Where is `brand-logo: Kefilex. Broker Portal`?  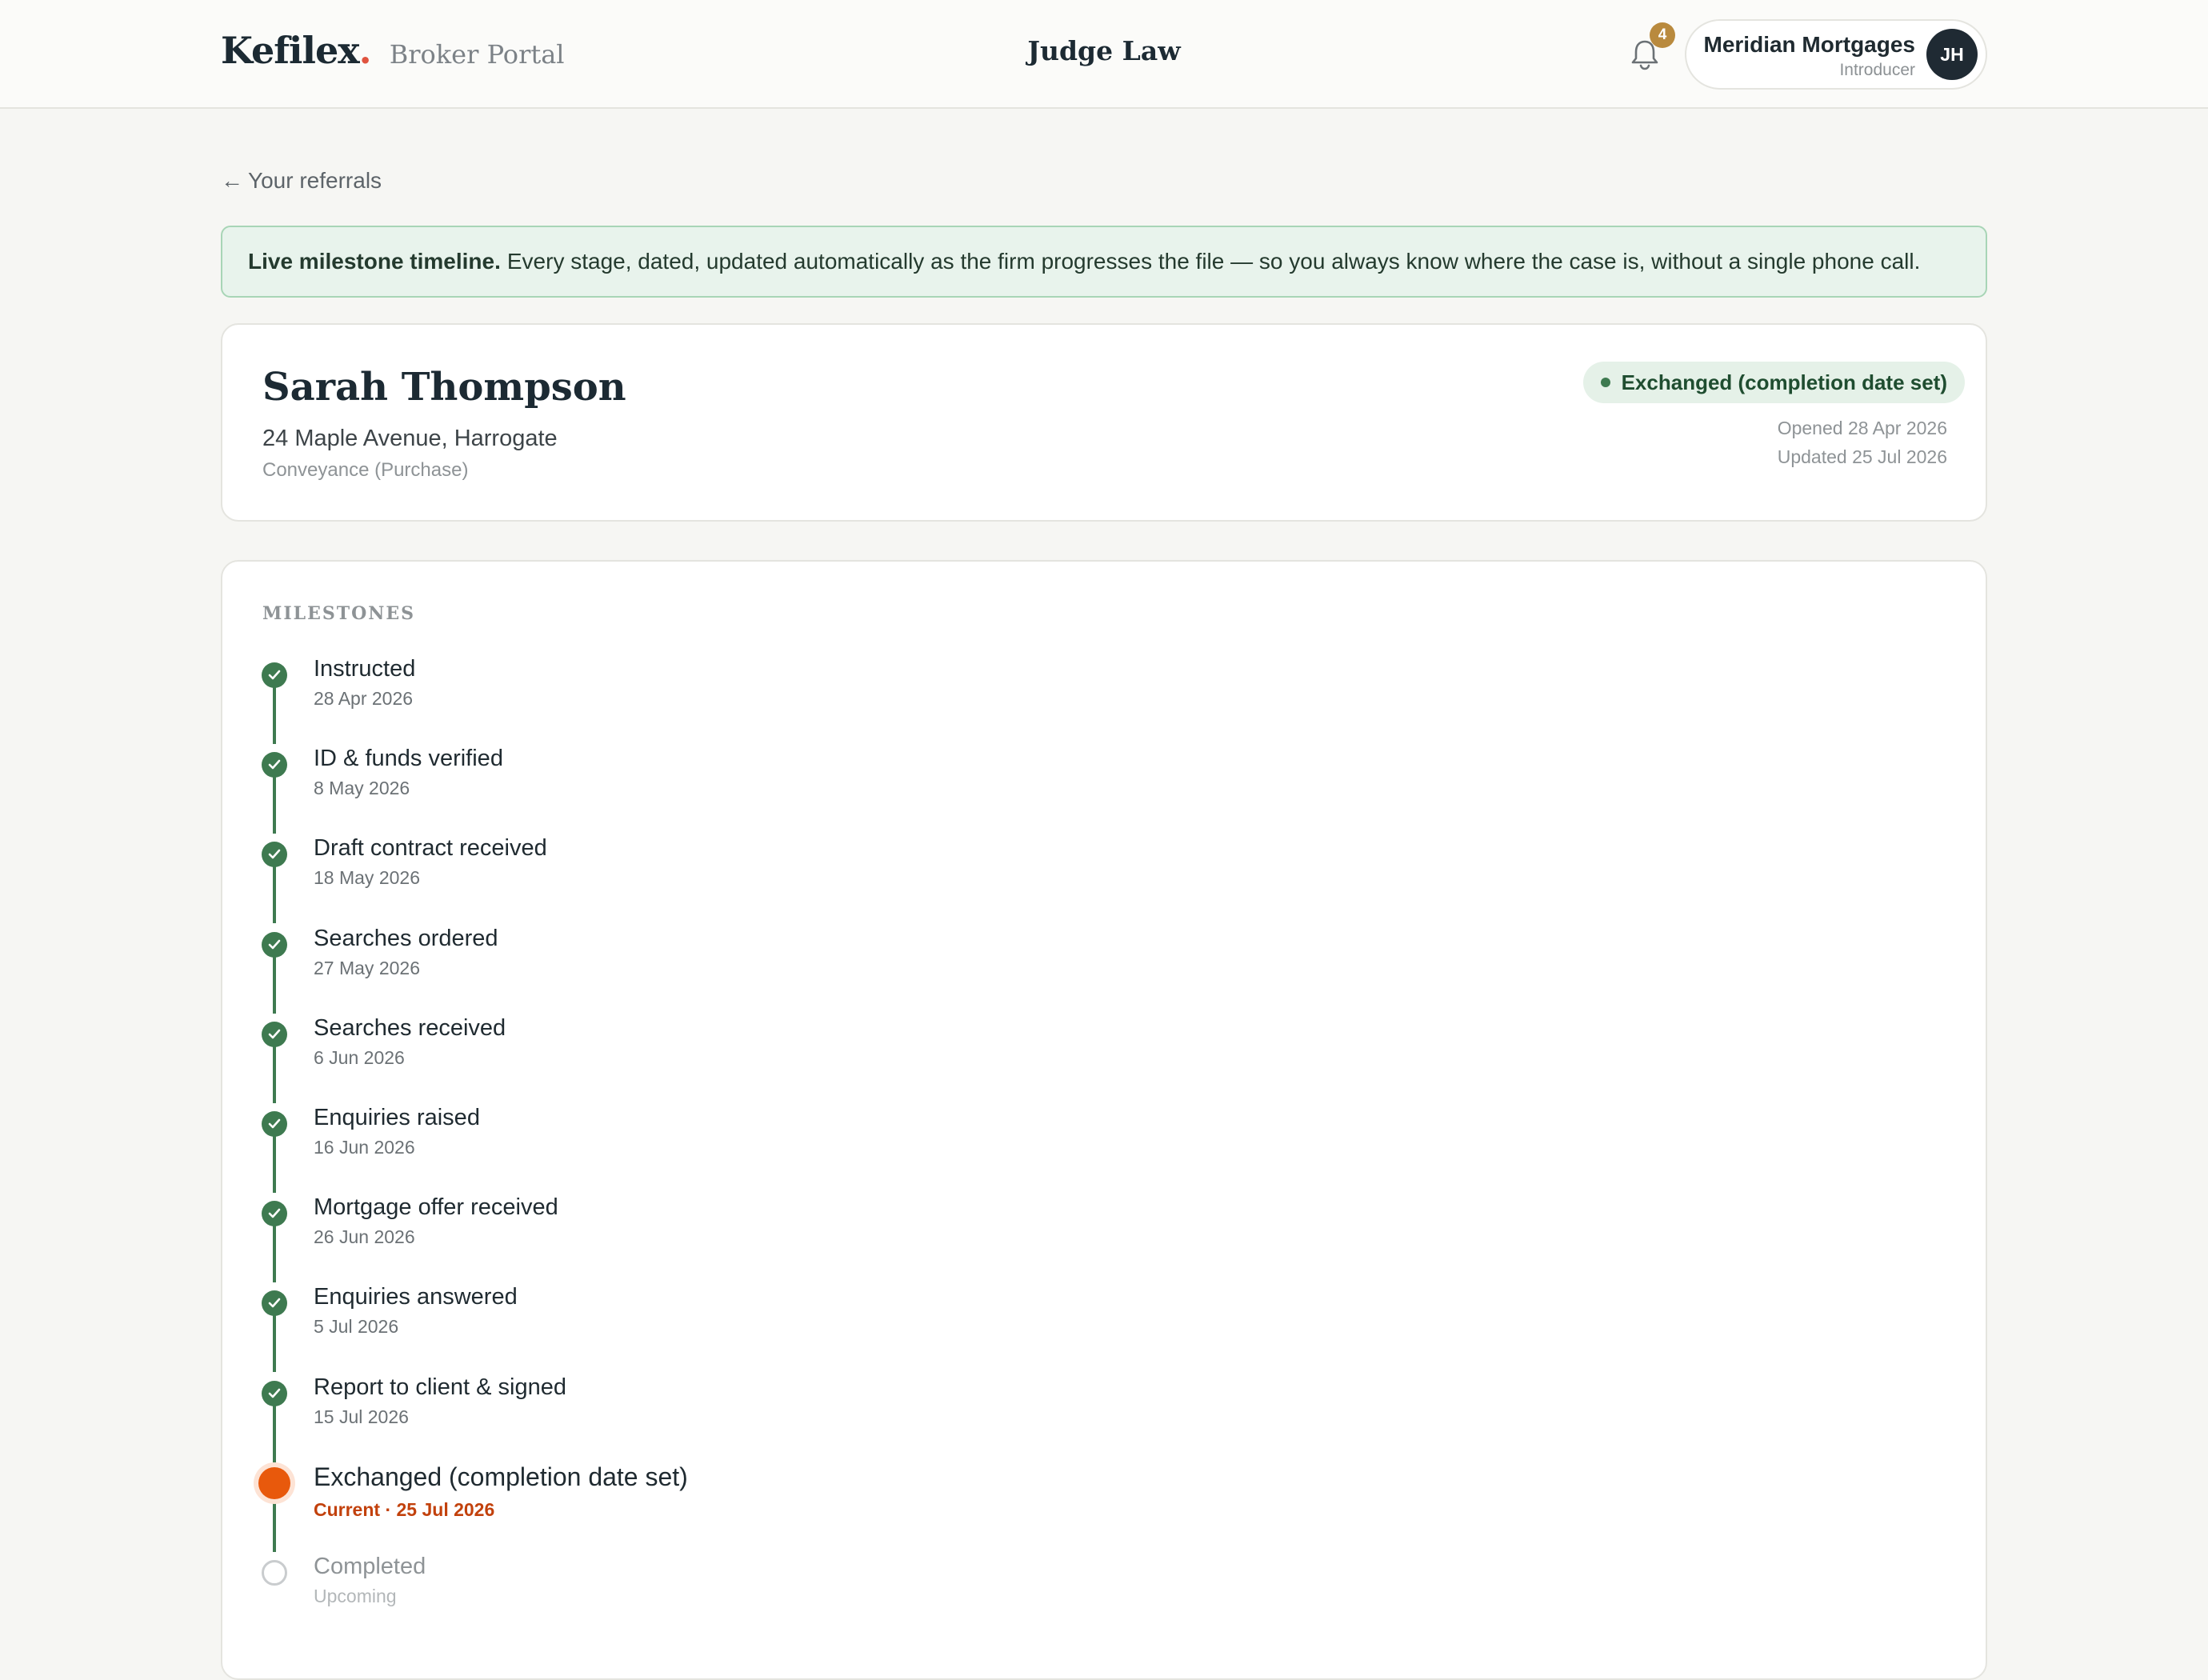 brand-logo: Kefilex. Broker Portal is located at coordinates (393, 50).